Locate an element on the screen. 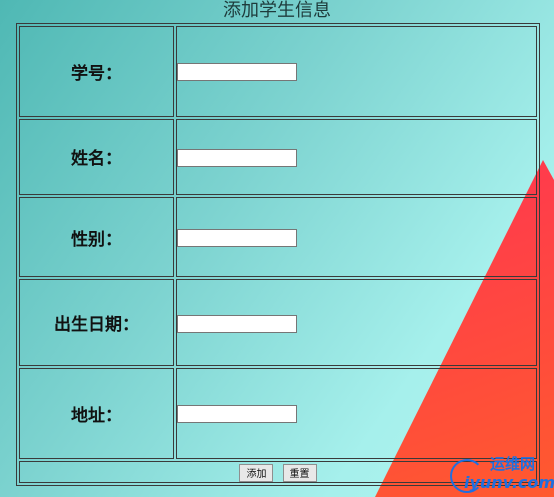 This screenshot has width=554, height=497. watermark-top-text: 运维网 is located at coordinates (513, 464).